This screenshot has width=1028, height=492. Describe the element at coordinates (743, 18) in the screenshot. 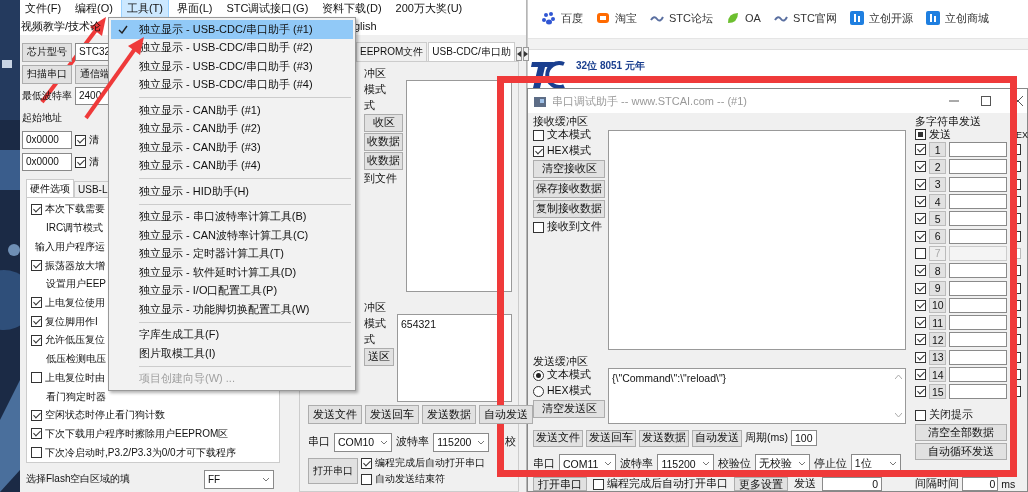

I see `bookmark: OA` at that location.